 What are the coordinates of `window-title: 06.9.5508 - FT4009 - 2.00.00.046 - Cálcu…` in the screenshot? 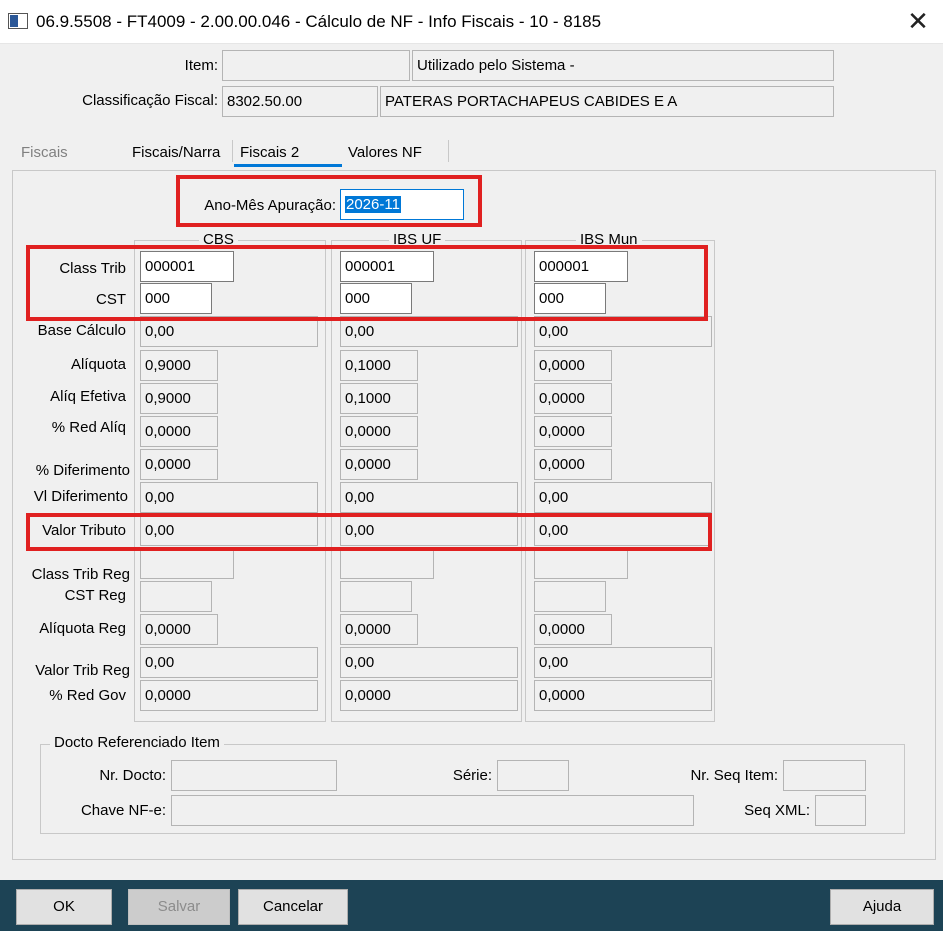 It's located at (319, 21).